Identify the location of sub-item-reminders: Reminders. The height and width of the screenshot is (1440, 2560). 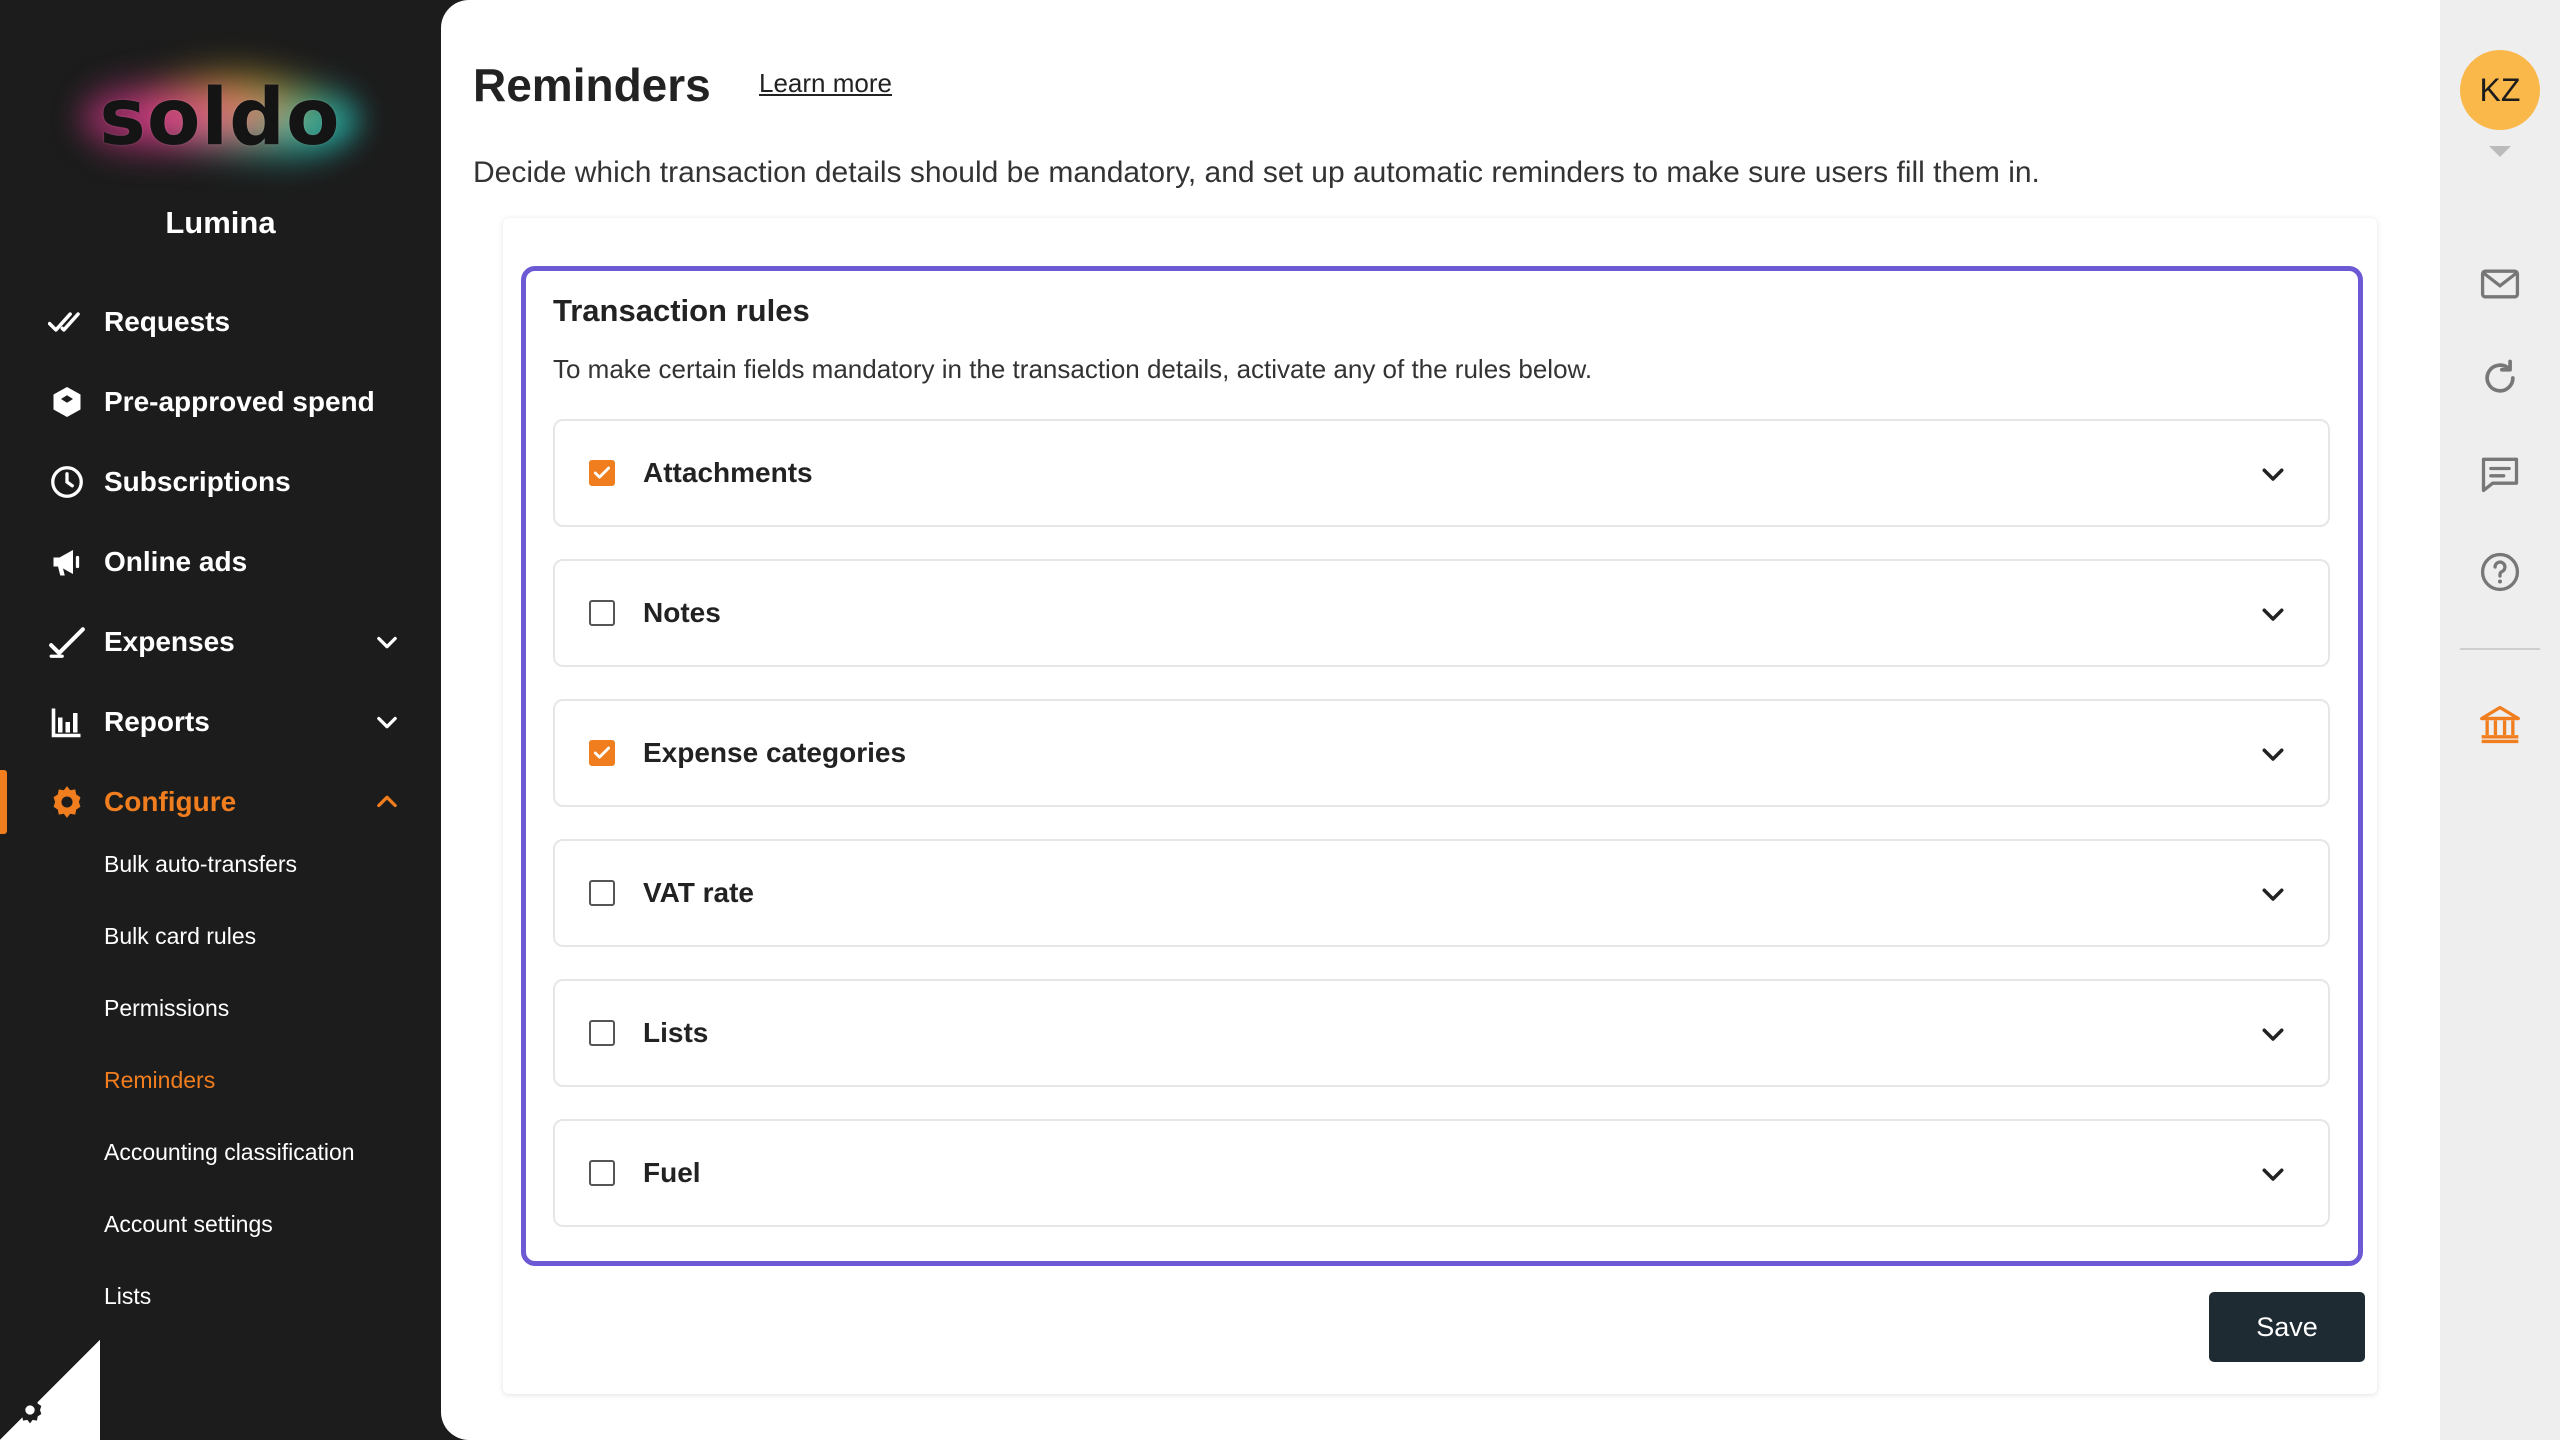
(220, 1080).